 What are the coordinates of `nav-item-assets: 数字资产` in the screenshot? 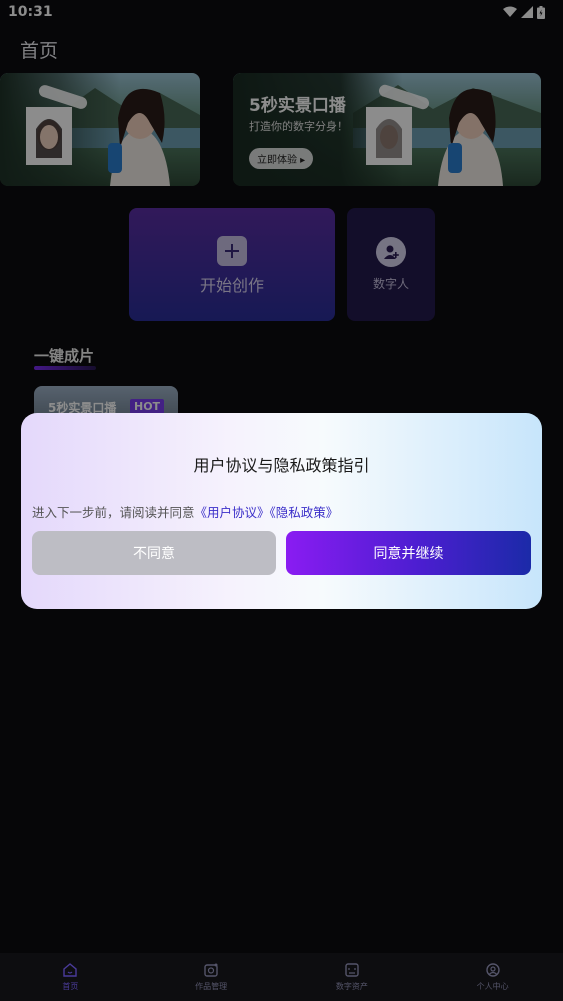 It's located at (352, 977).